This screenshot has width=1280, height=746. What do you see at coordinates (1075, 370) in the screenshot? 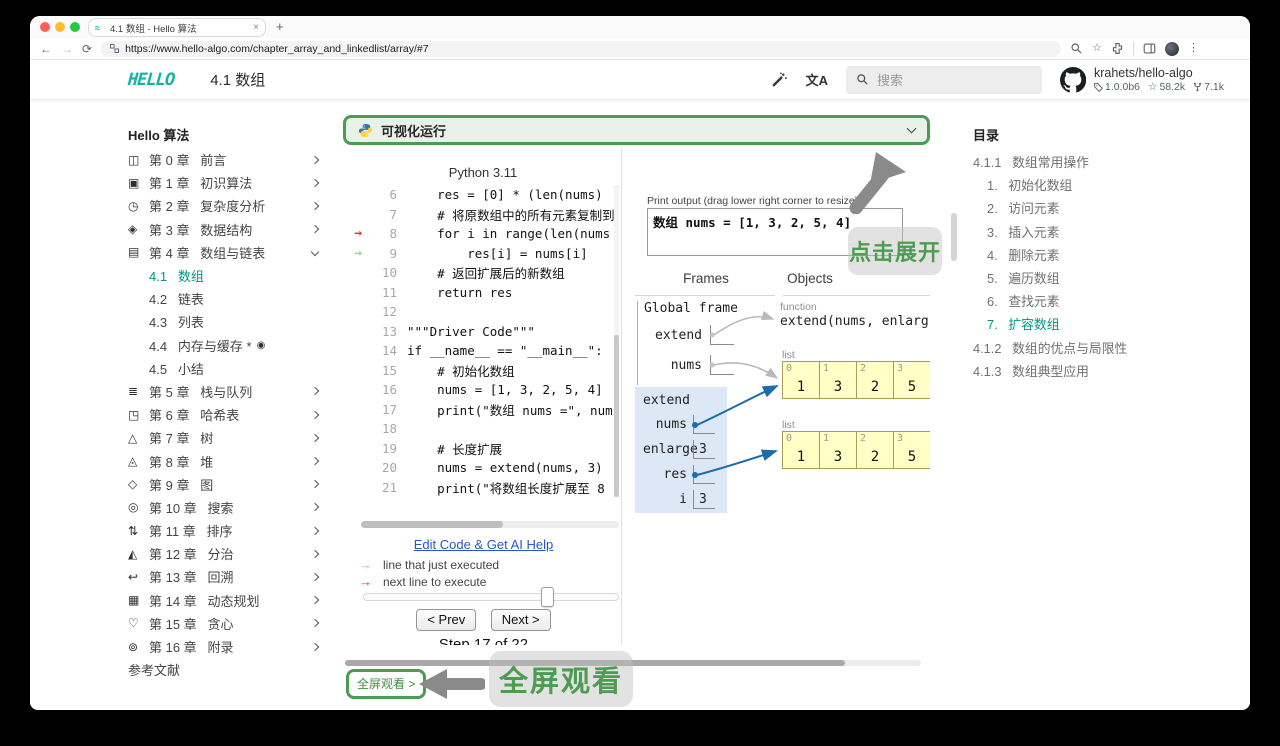
I see `toc-item: 4.1.3 数组典型应用` at bounding box center [1075, 370].